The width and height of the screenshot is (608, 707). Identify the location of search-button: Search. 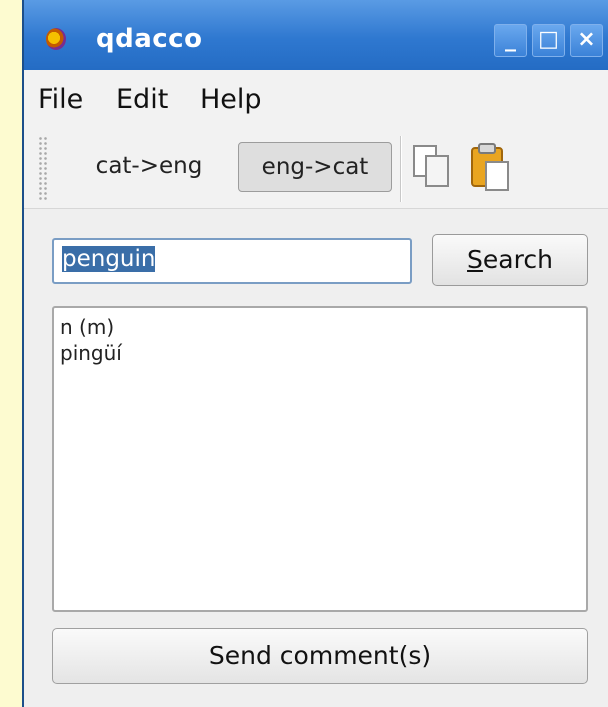
(510, 260).